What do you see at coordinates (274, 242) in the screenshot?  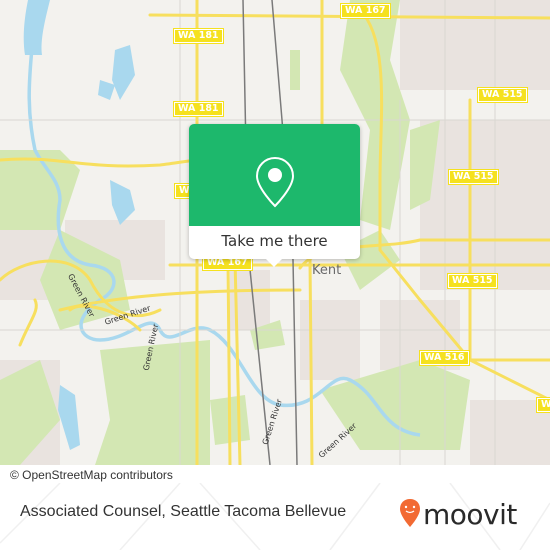 I see `take-me-there-button: Take me there` at bounding box center [274, 242].